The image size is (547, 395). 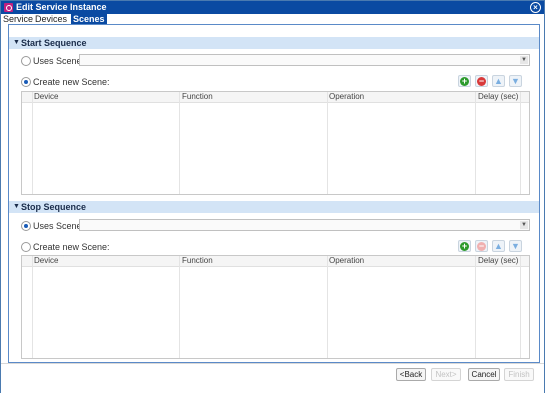 I want to click on stop-move-up-button: ▲, so click(x=498, y=246).